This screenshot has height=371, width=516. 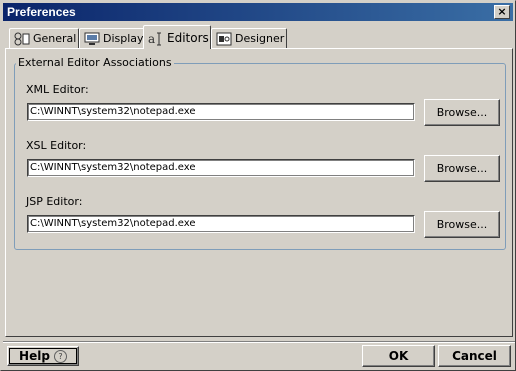 I want to click on close-button: ×, so click(x=502, y=12).